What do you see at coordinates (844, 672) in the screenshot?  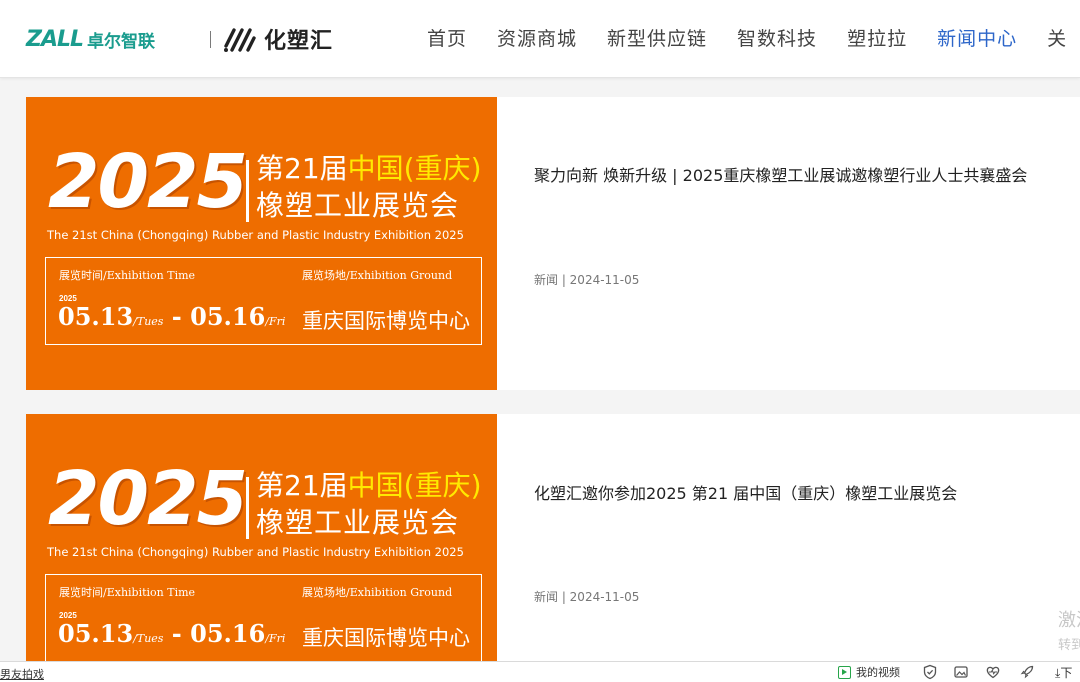 I see `play-icon` at bounding box center [844, 672].